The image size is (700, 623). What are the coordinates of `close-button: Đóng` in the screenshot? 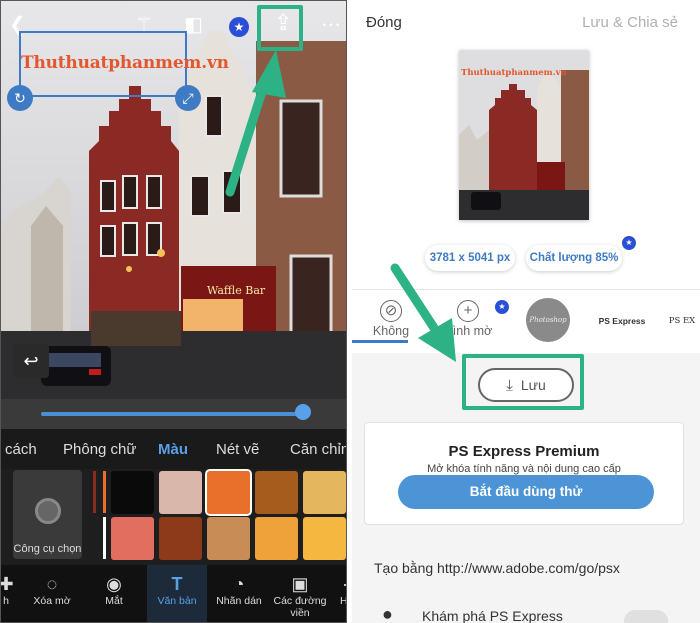 It's located at (384, 22).